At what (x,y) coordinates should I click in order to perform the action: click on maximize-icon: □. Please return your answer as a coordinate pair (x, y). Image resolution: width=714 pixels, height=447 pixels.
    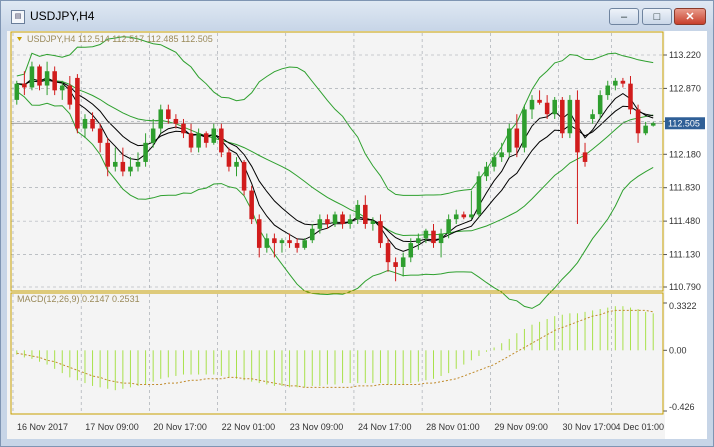
    Looking at the image, I should click on (657, 17).